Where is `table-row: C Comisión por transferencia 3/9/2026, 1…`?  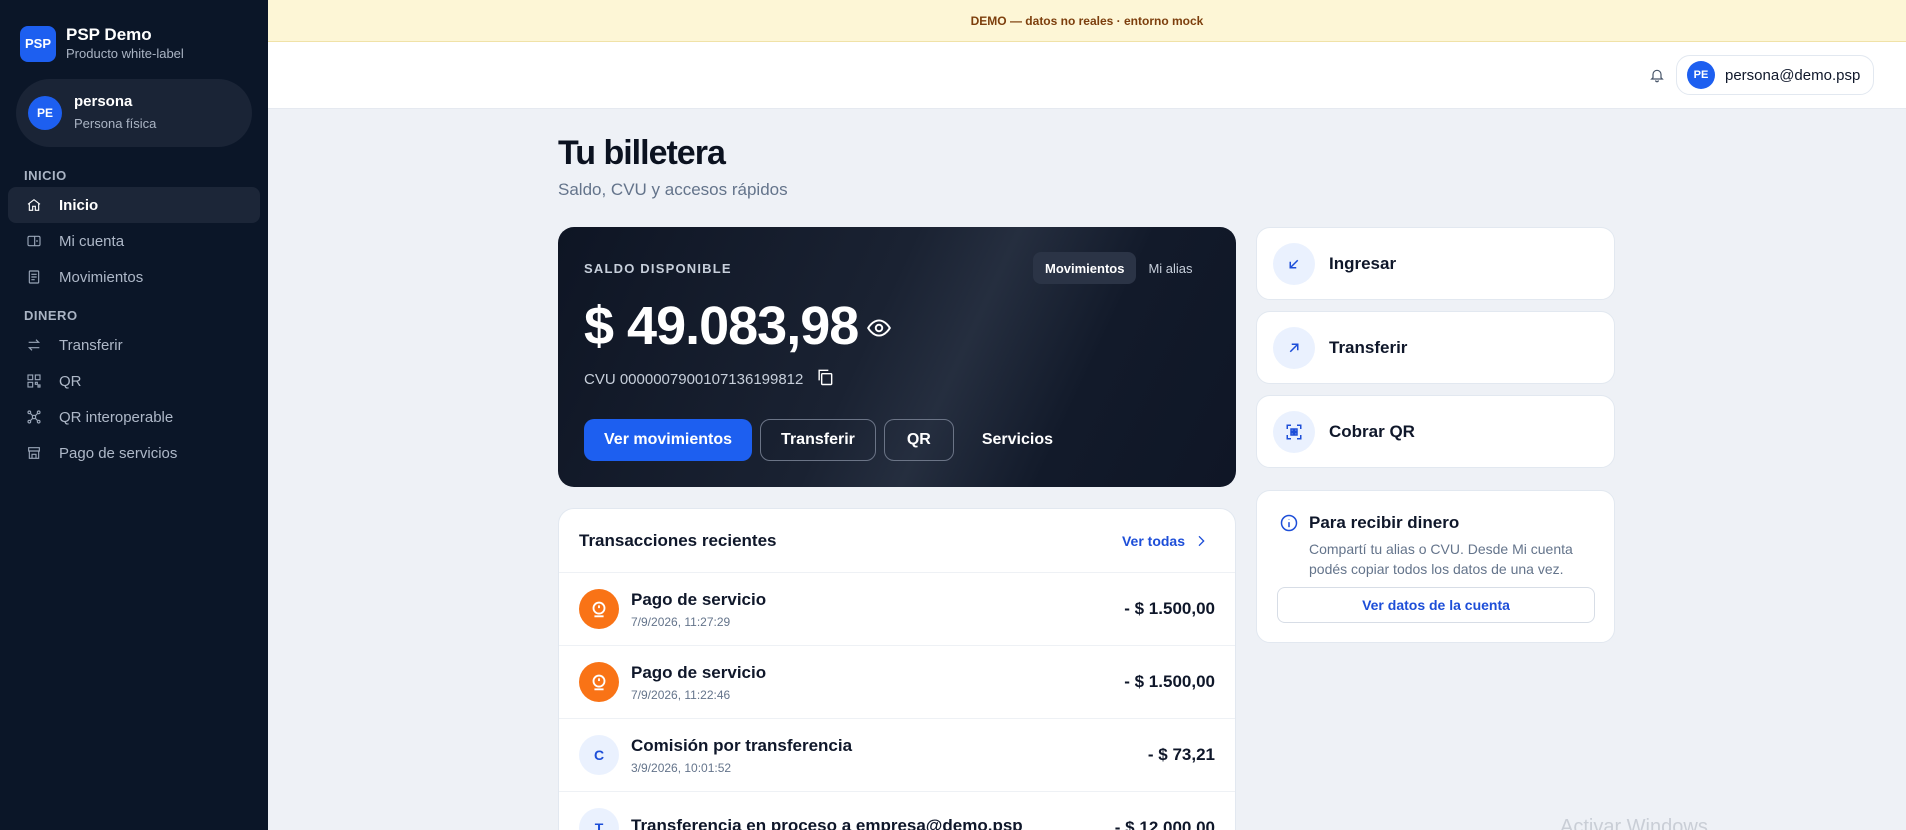
table-row: C Comisión por transferencia 3/9/2026, 1… is located at coordinates (897, 755).